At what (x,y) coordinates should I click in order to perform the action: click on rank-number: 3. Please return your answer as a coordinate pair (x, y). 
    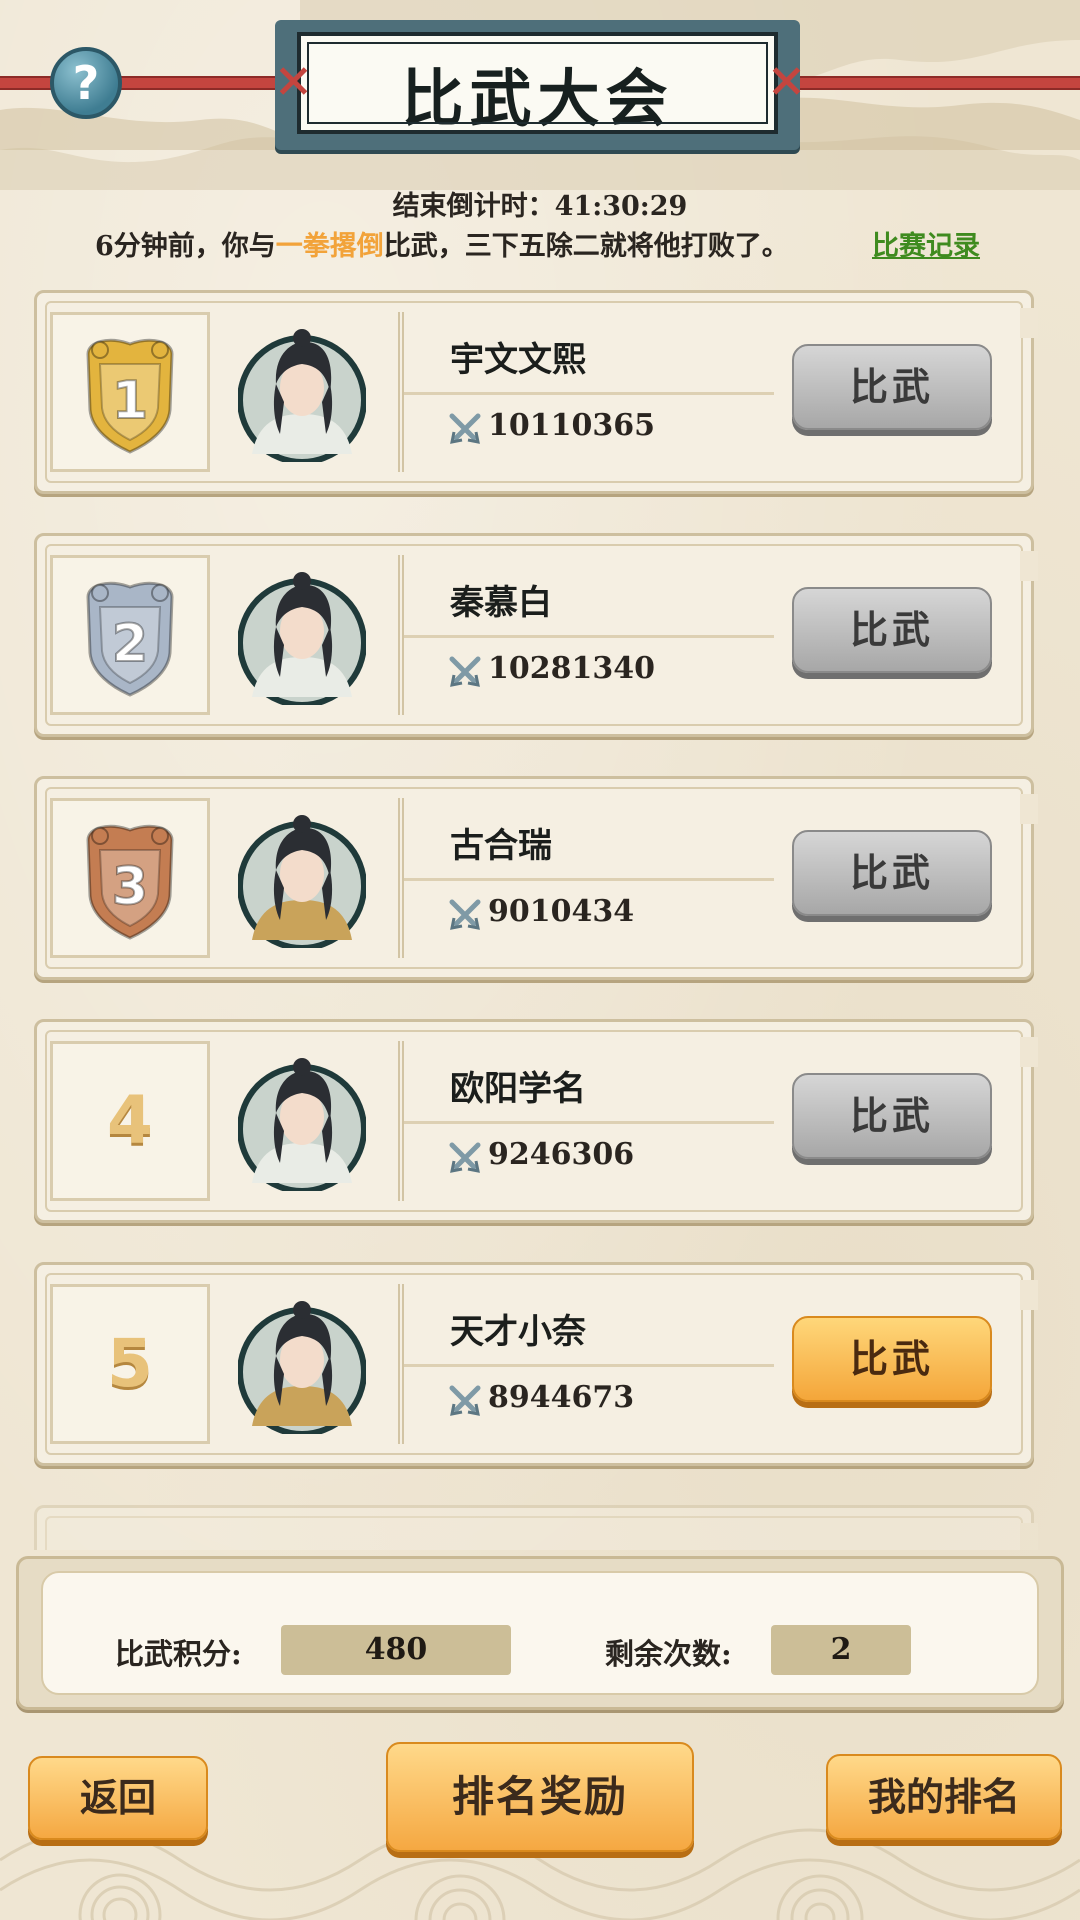
    Looking at the image, I should click on (130, 887).